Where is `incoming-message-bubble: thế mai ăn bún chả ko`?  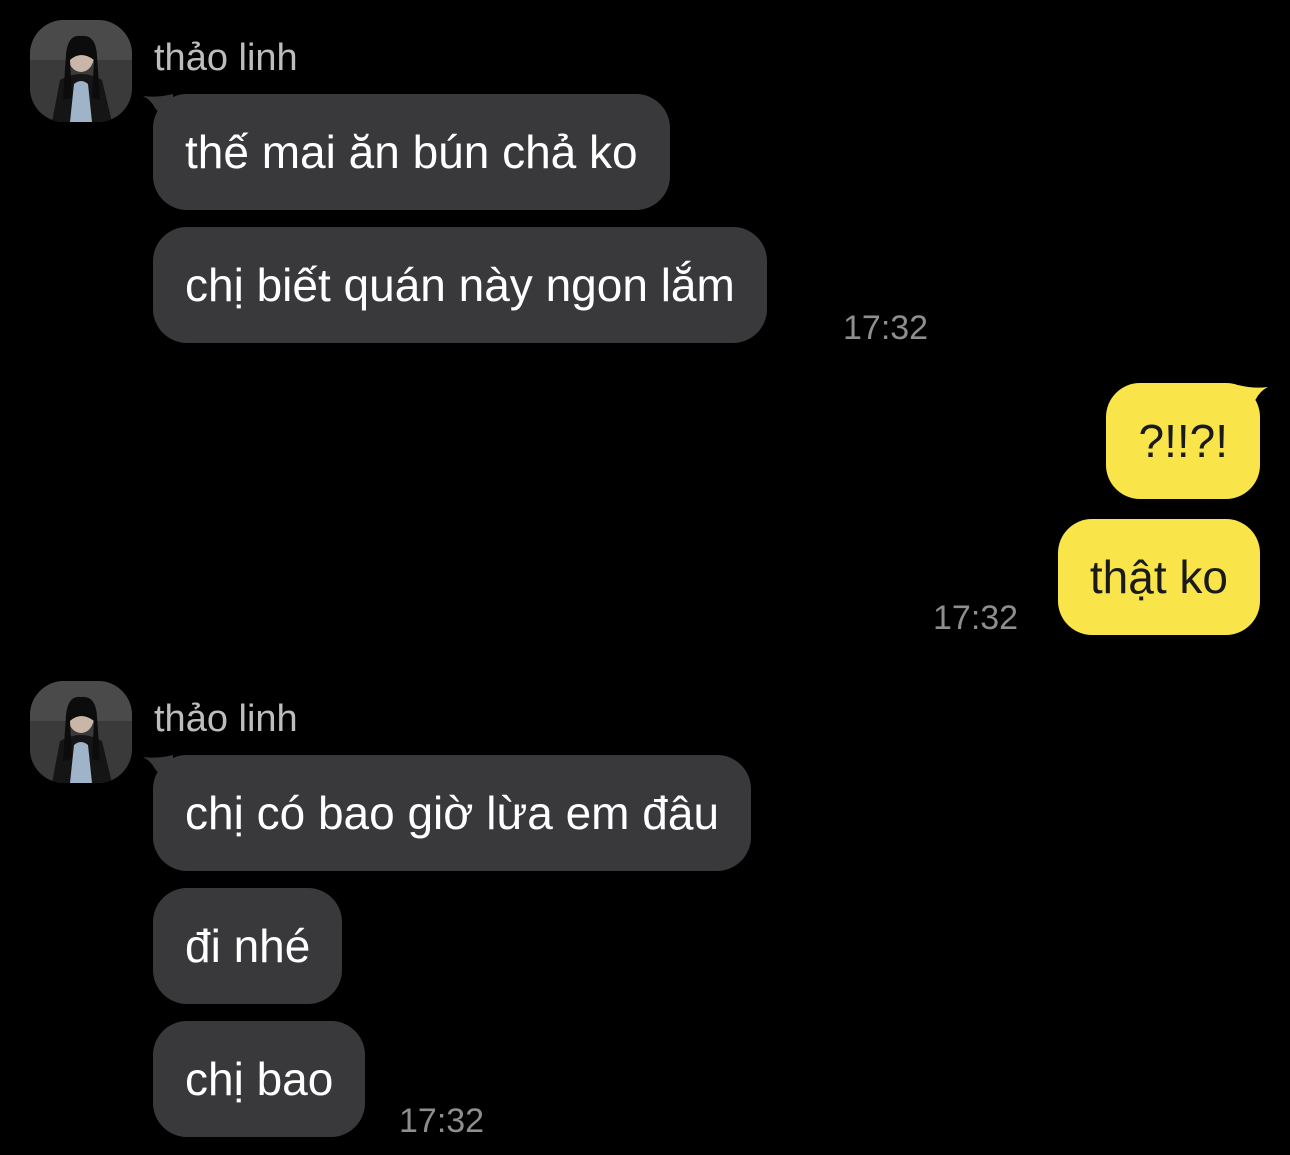
incoming-message-bubble: thế mai ăn bún chả ko is located at coordinates (411, 152).